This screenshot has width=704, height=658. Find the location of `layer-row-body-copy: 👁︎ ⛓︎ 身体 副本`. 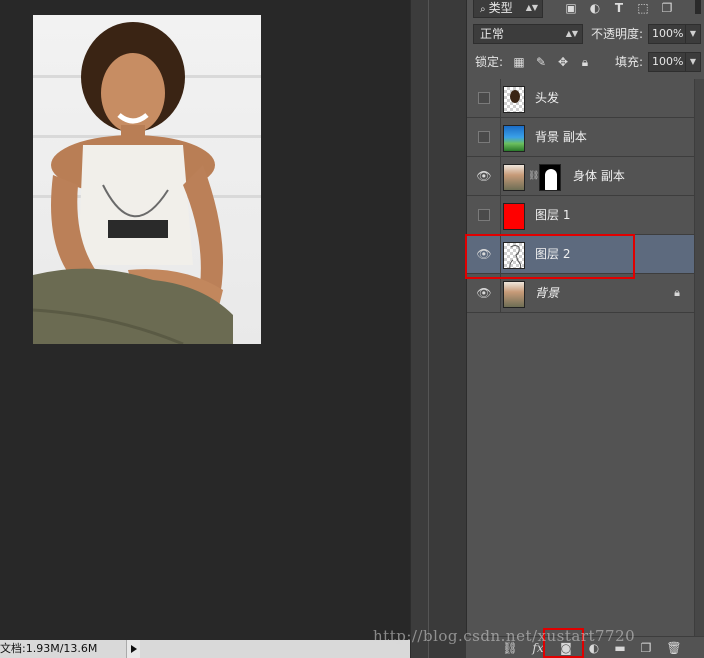

layer-row-body-copy: 👁︎ ⛓︎ 身体 副本 is located at coordinates (580, 176).